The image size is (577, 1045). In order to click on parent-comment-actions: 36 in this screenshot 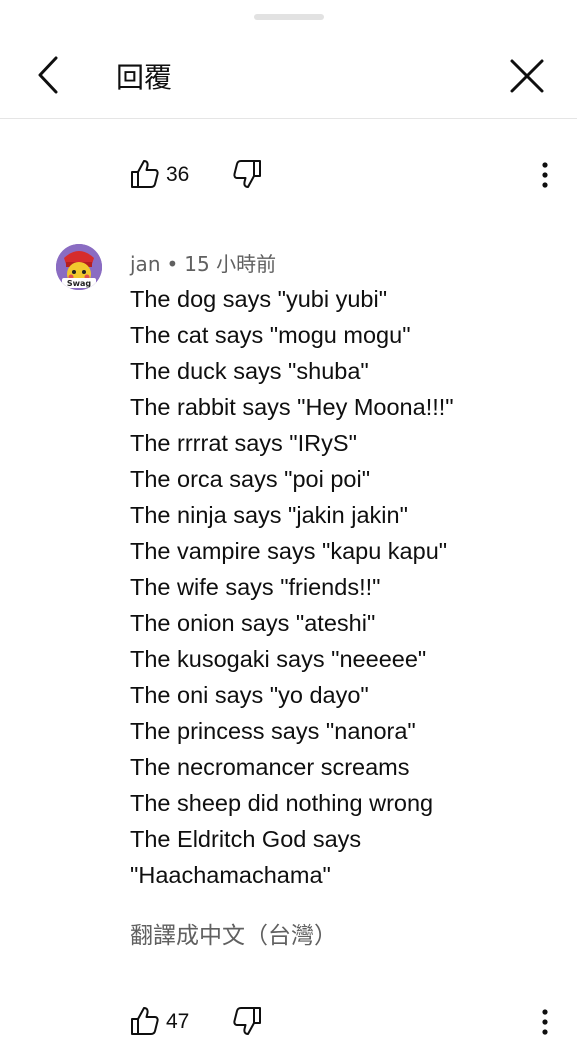, I will do `click(348, 175)`.